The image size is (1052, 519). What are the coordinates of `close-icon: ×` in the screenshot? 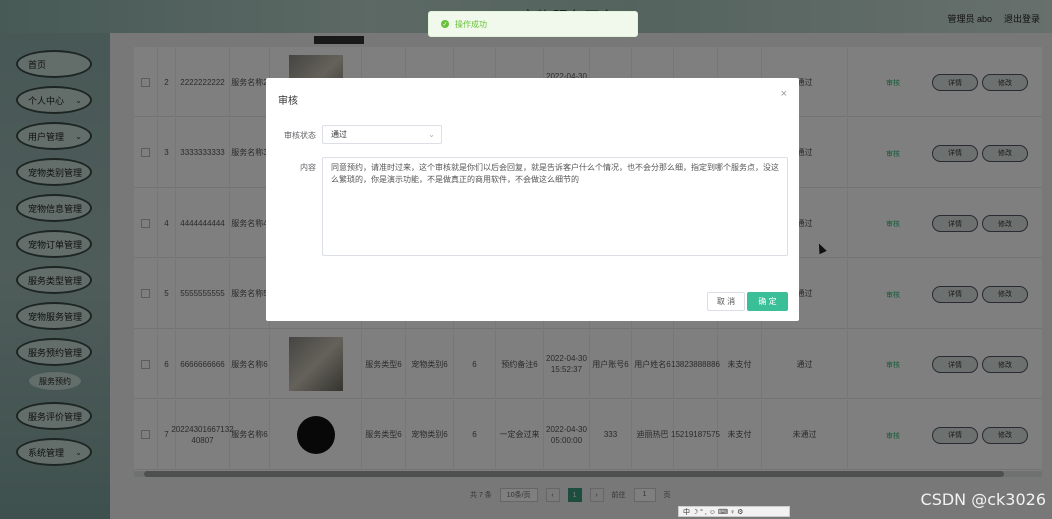 It's located at (784, 94).